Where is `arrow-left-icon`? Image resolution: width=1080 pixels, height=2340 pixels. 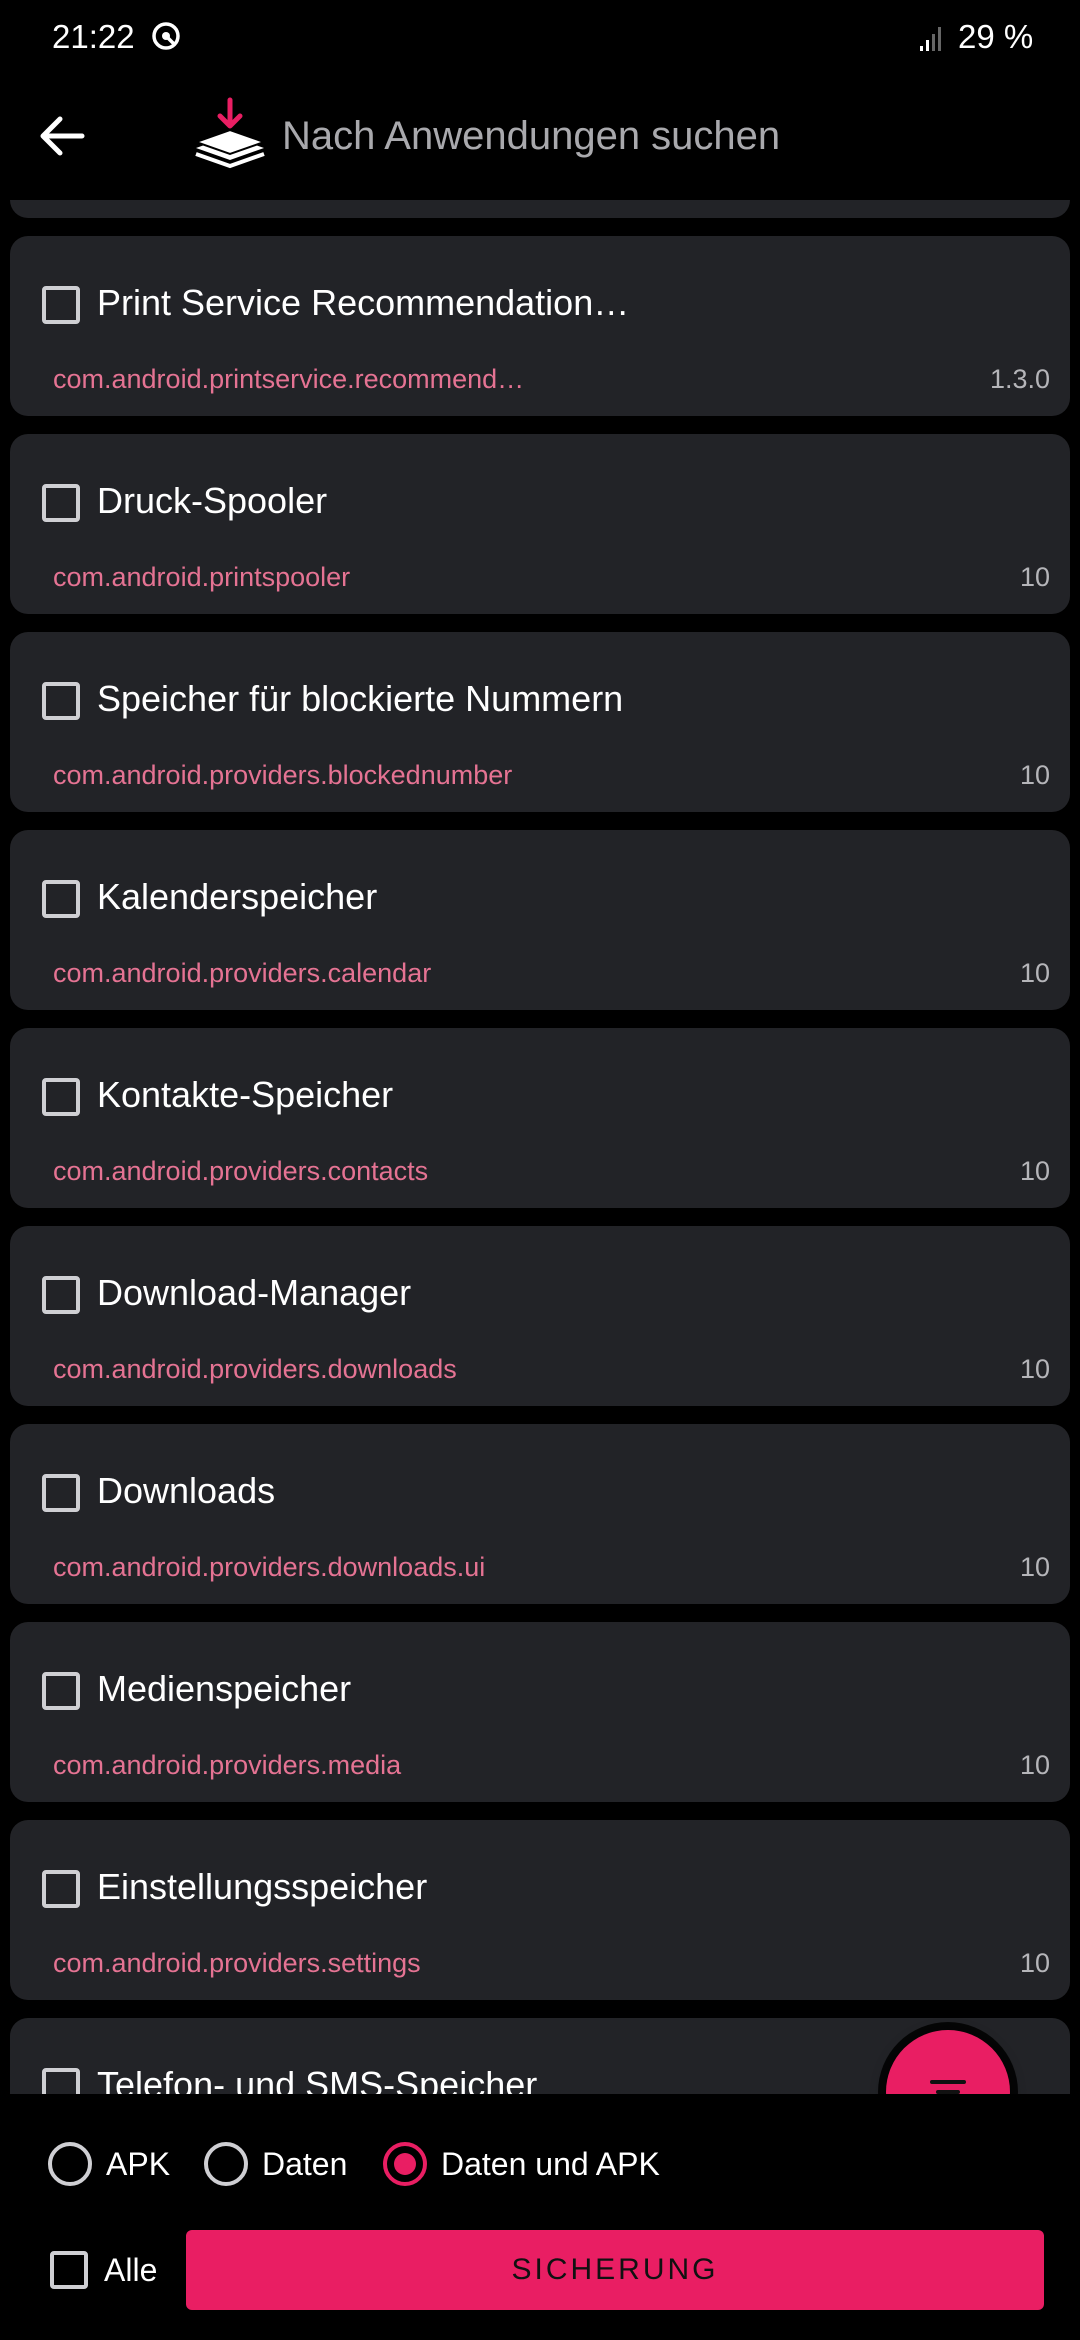 arrow-left-icon is located at coordinates (62, 136).